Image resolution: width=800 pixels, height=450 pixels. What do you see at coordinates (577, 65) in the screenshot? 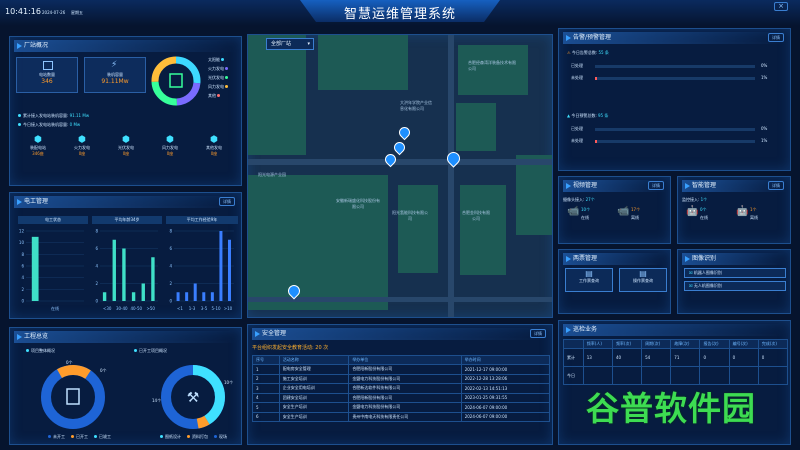
I see `alarm-done-label: 已处理` at bounding box center [577, 65].